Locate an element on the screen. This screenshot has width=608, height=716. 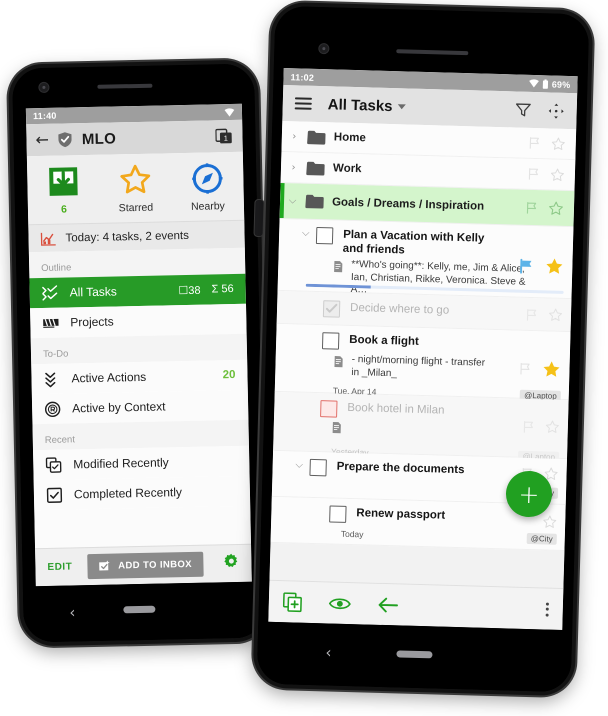
sidebar-item-projects: Projects is located at coordinates (138, 321).